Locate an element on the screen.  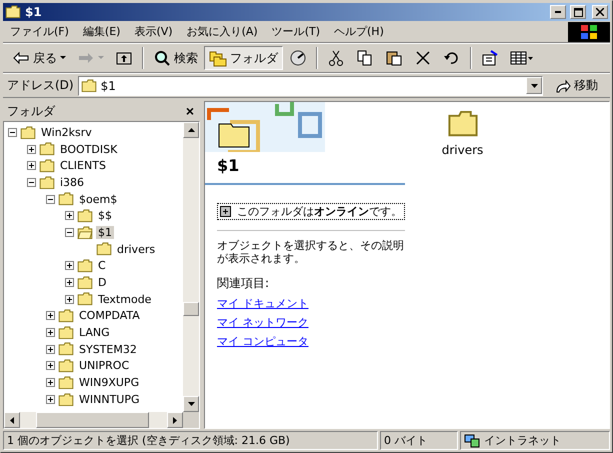
tree-item: $1 is located at coordinates (105, 232).